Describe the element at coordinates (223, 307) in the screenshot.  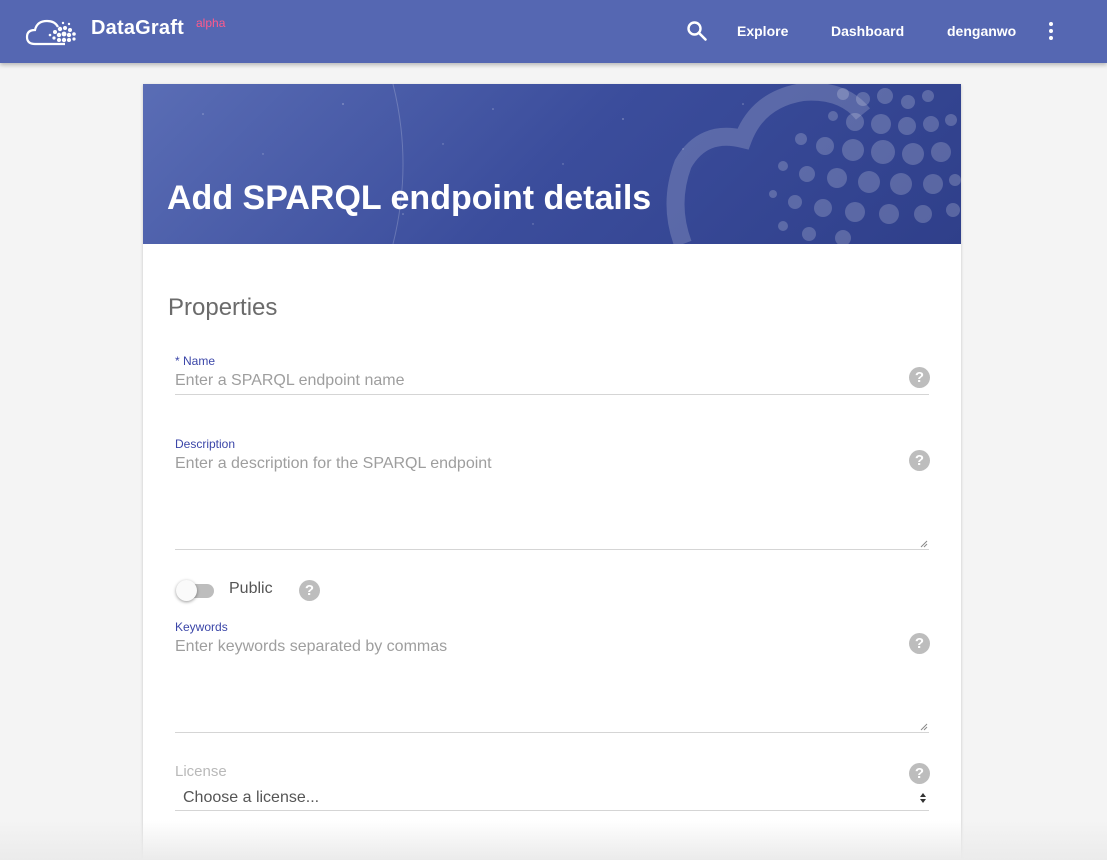
I see `section-title: Properties` at that location.